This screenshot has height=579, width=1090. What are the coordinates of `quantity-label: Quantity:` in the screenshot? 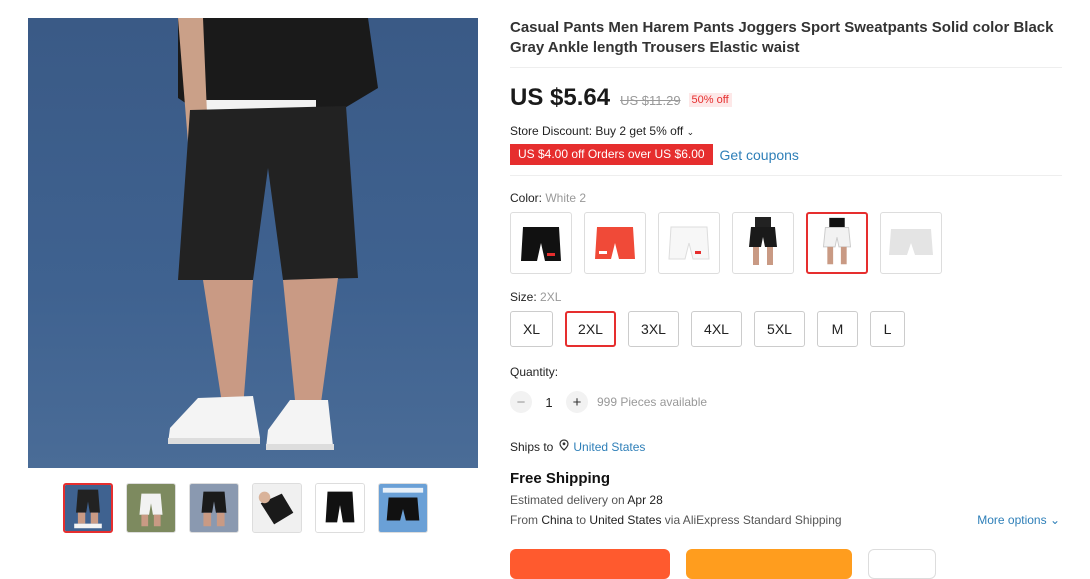 It's located at (534, 372).